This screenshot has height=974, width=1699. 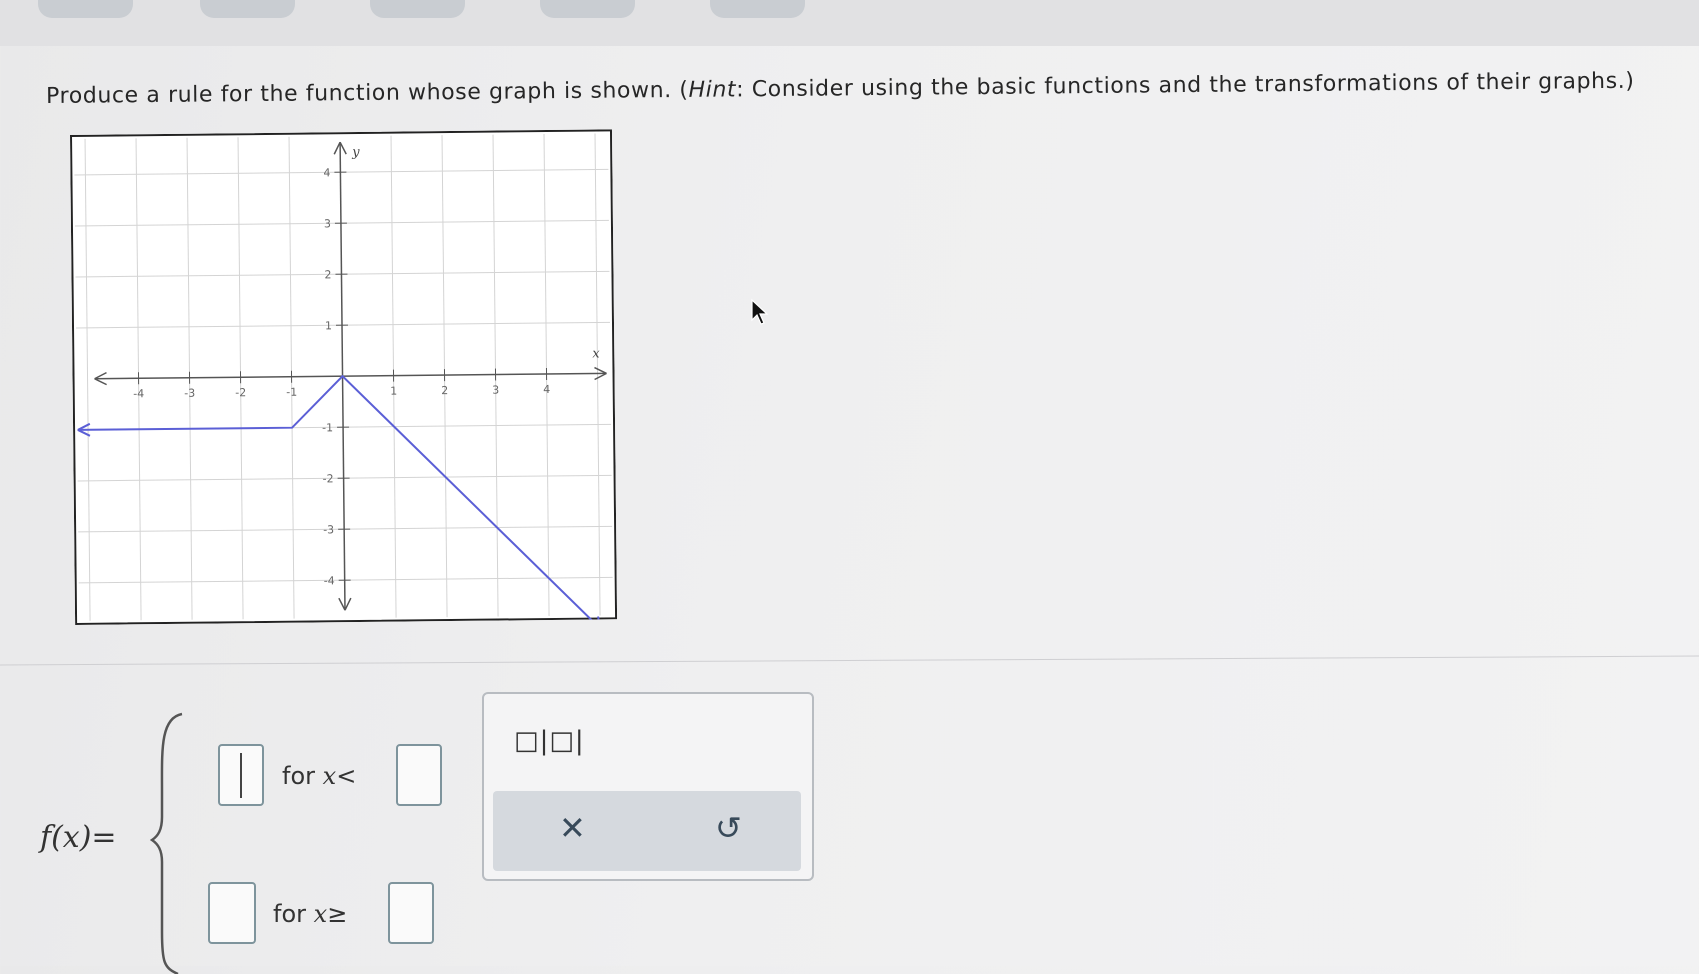 What do you see at coordinates (355, 152) in the screenshot?
I see `y-axis-label: y` at bounding box center [355, 152].